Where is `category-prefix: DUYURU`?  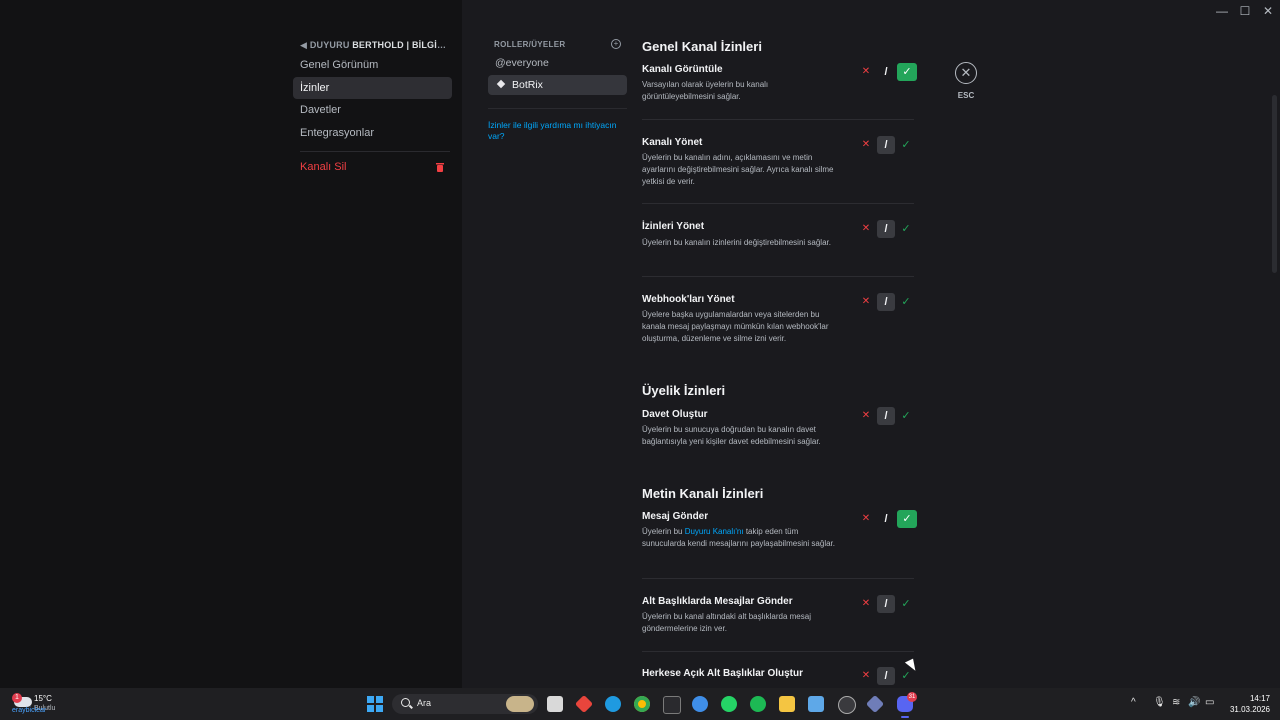
category-prefix: DUYURU is located at coordinates (329, 45).